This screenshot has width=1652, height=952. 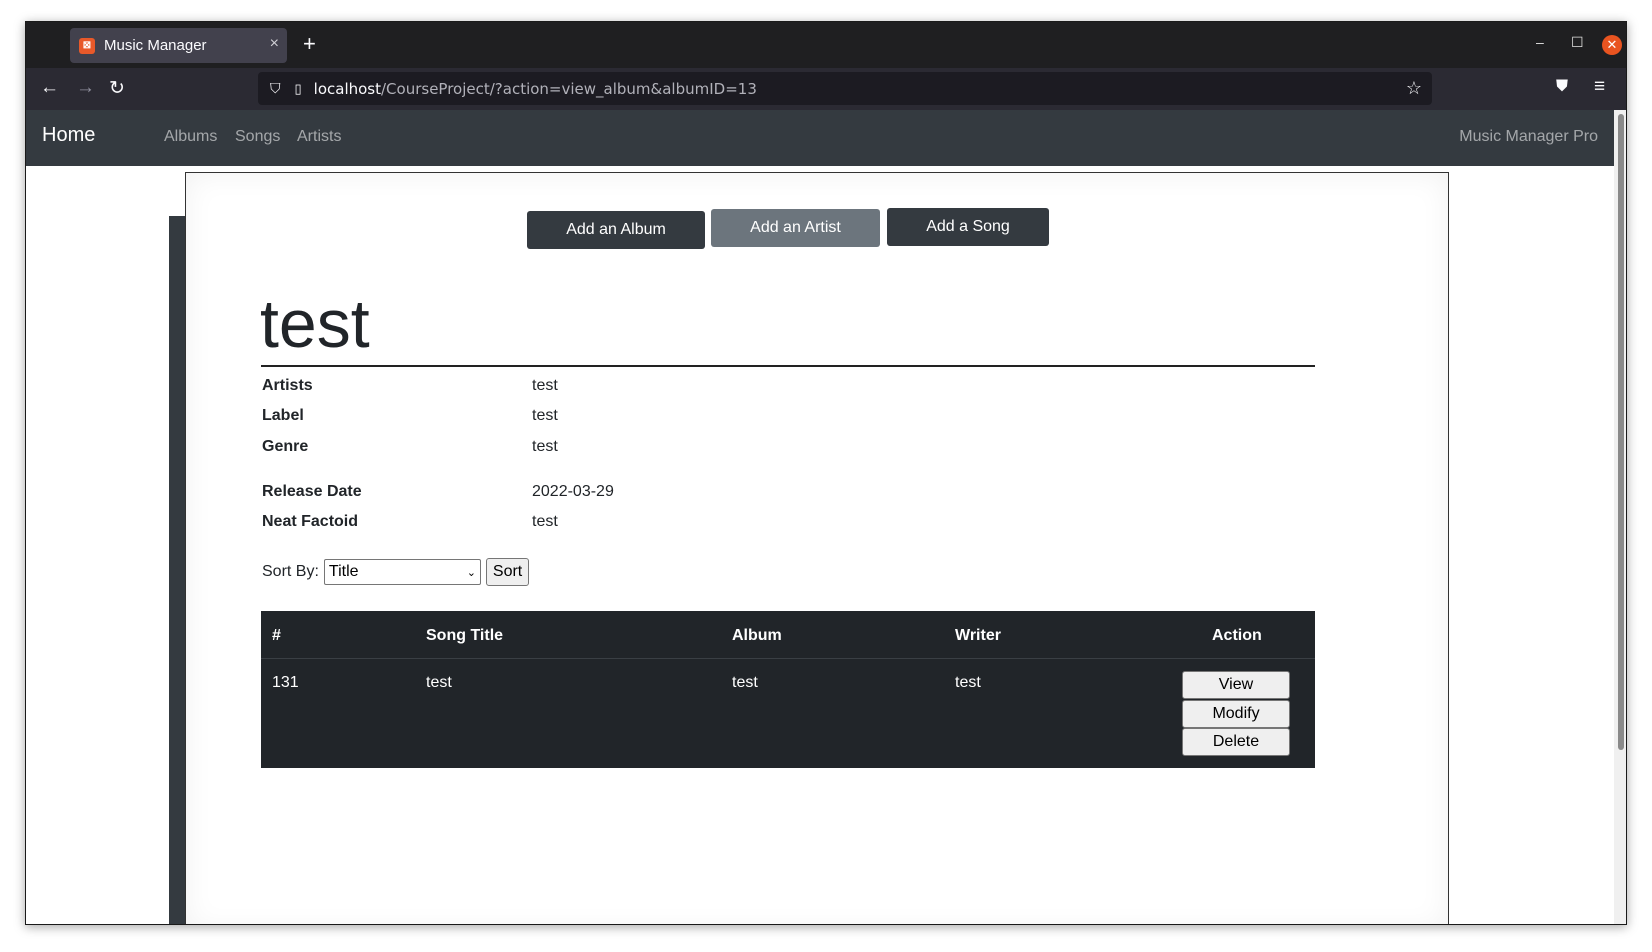 I want to click on tab-strip: ⊠ Music Manager × + – ☐ ✕, so click(x=826, y=45).